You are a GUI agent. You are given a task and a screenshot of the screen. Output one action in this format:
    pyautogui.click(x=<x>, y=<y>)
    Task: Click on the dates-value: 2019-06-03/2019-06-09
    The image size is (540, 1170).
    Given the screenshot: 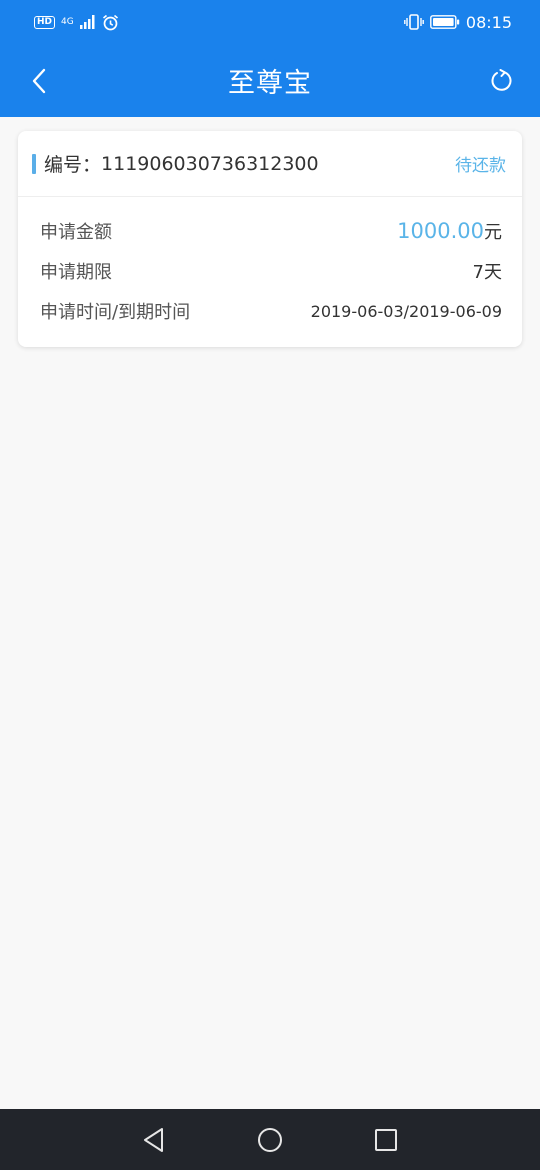 What is the action you would take?
    pyautogui.click(x=406, y=311)
    